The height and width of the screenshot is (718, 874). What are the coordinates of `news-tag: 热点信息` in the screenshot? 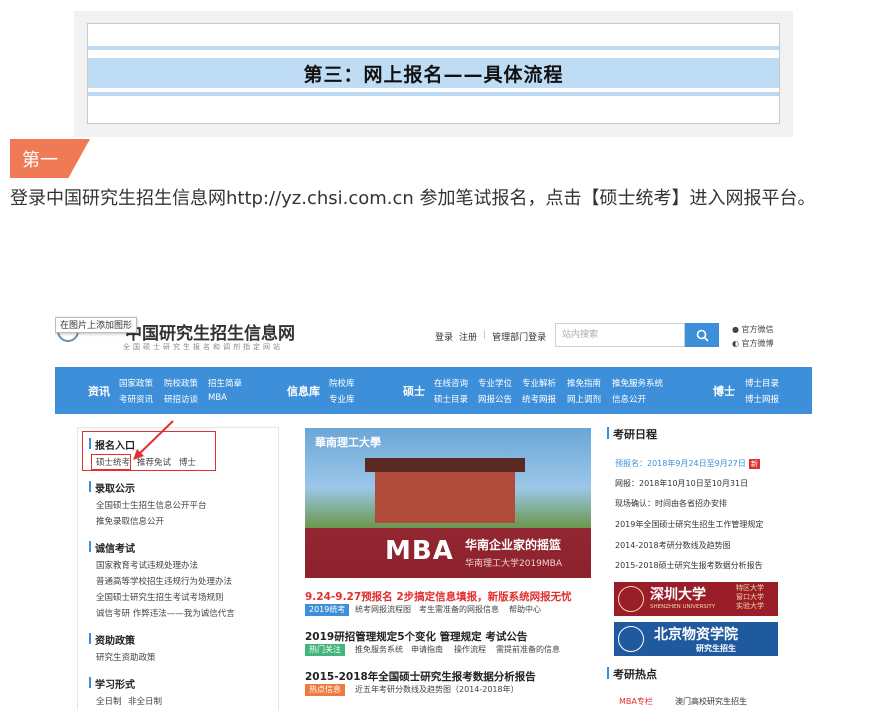 It's located at (325, 690).